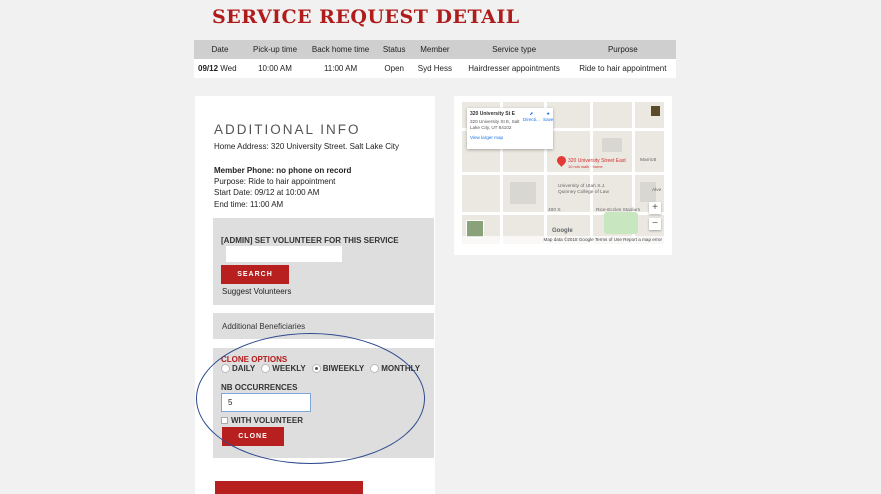  I want to click on page-title: SERVICE REQUEST DETAIL, so click(366, 17).